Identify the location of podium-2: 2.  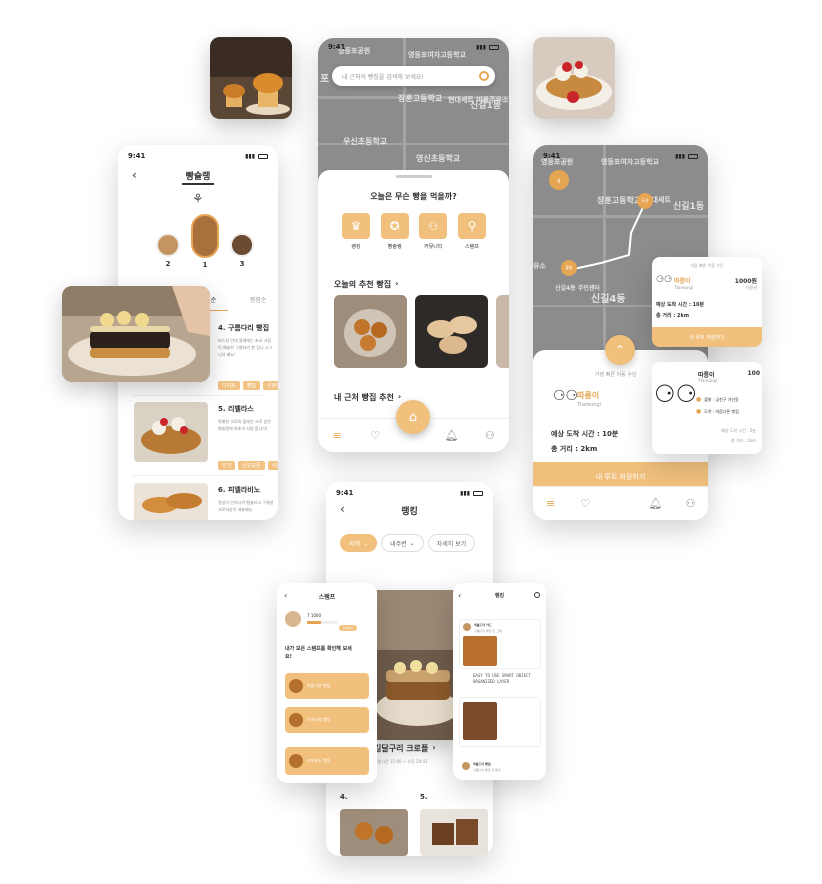
(168, 250).